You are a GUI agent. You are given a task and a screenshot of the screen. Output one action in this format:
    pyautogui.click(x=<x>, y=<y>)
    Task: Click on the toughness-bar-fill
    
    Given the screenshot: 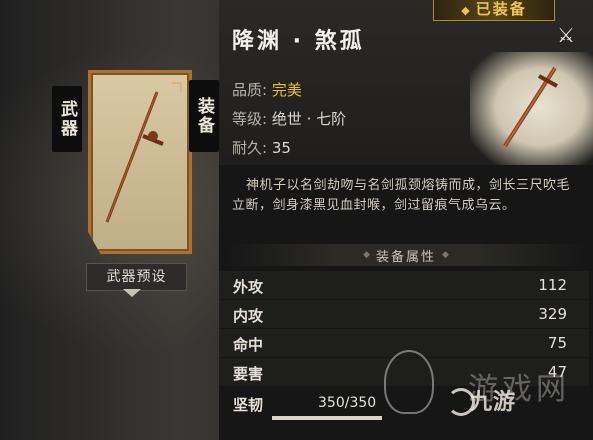 What is the action you would take?
    pyautogui.click(x=327, y=418)
    